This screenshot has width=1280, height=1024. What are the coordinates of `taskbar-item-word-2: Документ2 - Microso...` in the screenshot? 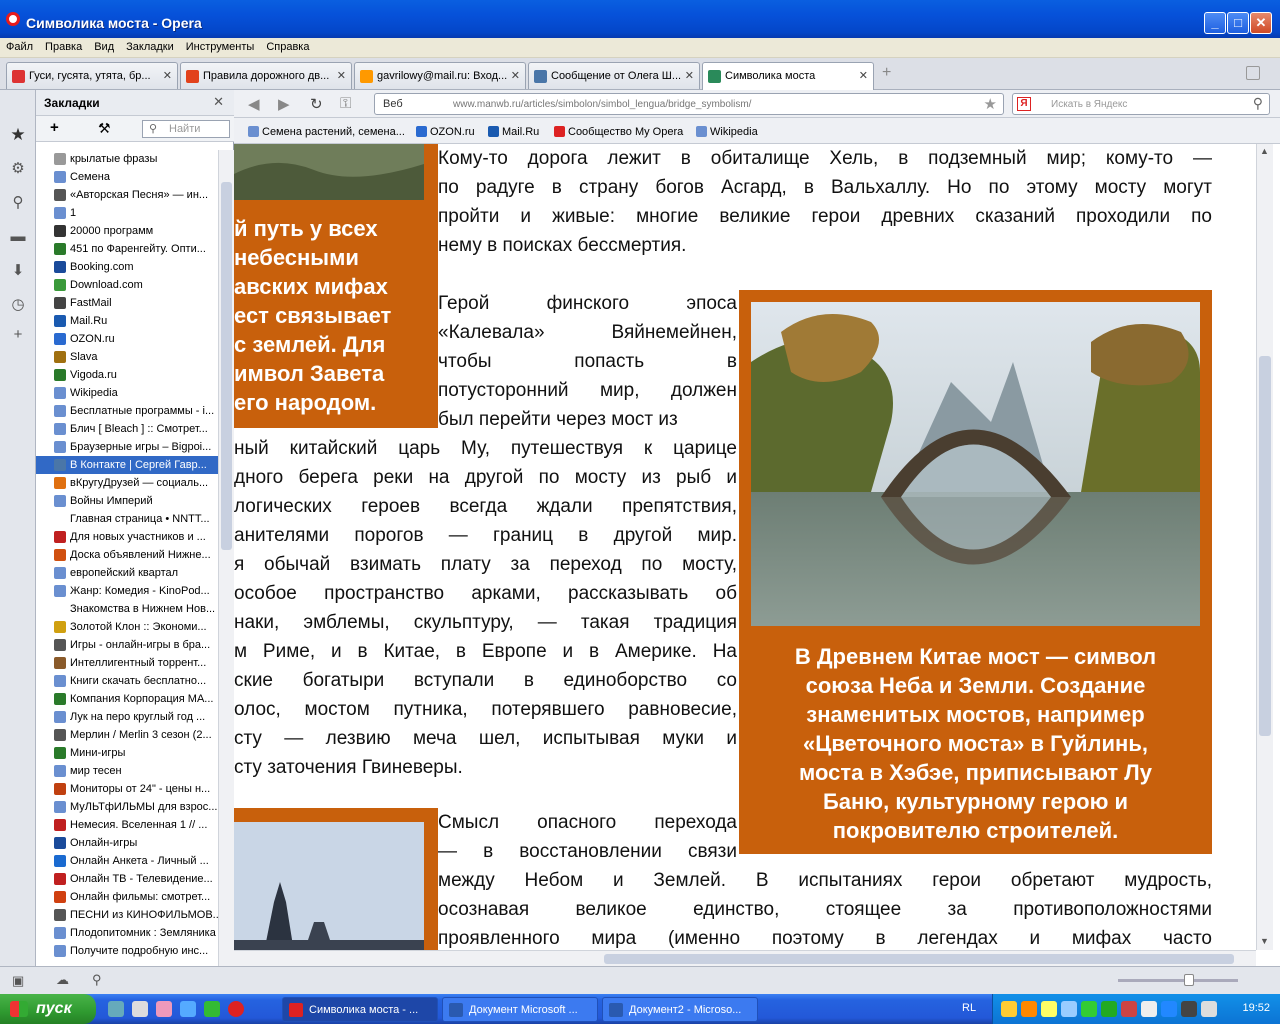 It's located at (680, 1009).